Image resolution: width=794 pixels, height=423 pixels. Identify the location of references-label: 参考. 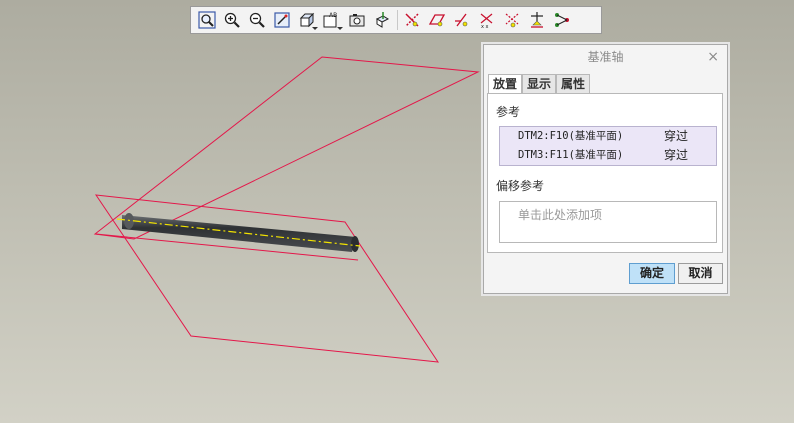
(508, 112).